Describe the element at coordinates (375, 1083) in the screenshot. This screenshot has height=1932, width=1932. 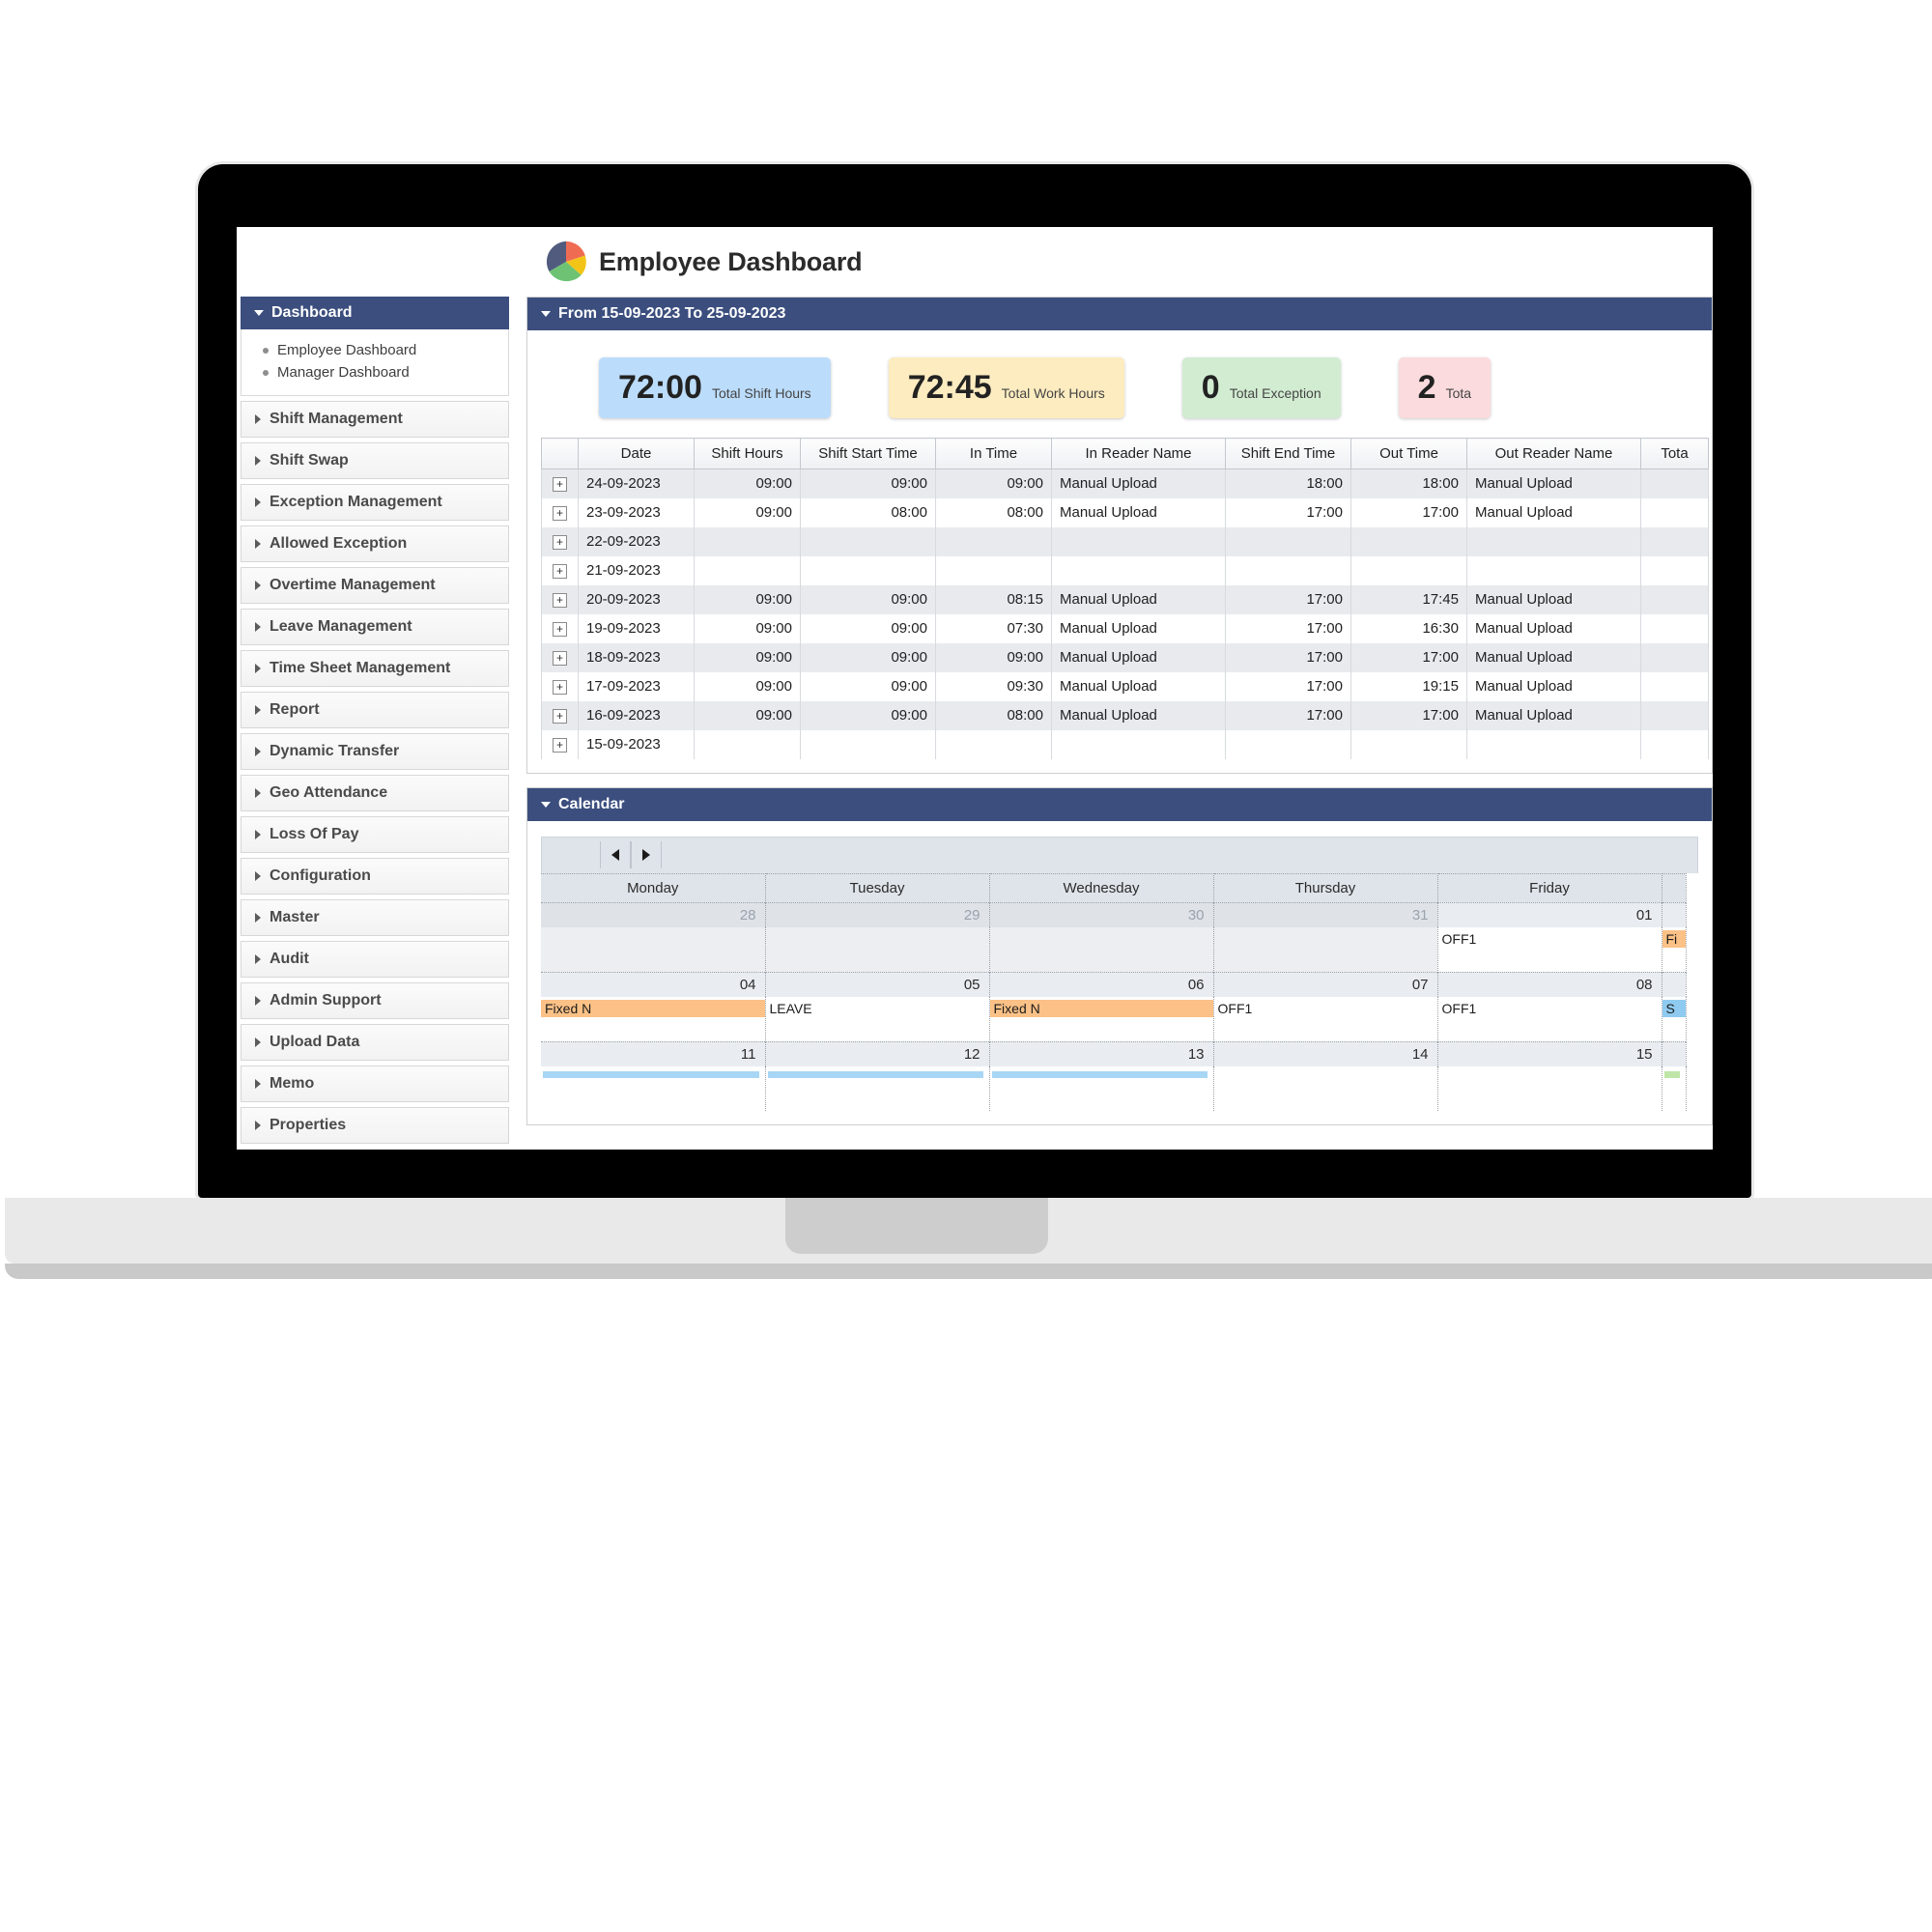
I see `sidebar-item-memo: Memo` at that location.